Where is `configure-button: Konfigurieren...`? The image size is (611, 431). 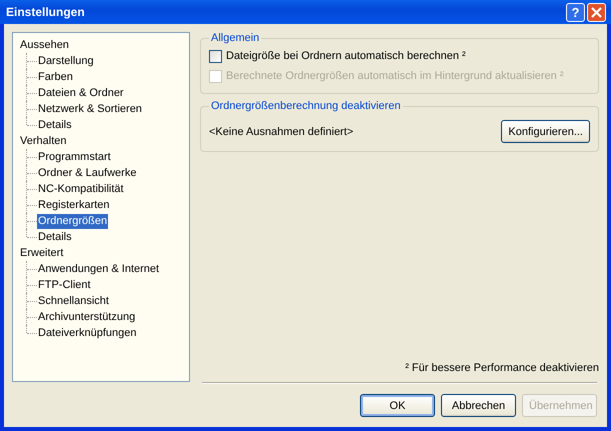
configure-button: Konfigurieren... is located at coordinates (545, 131).